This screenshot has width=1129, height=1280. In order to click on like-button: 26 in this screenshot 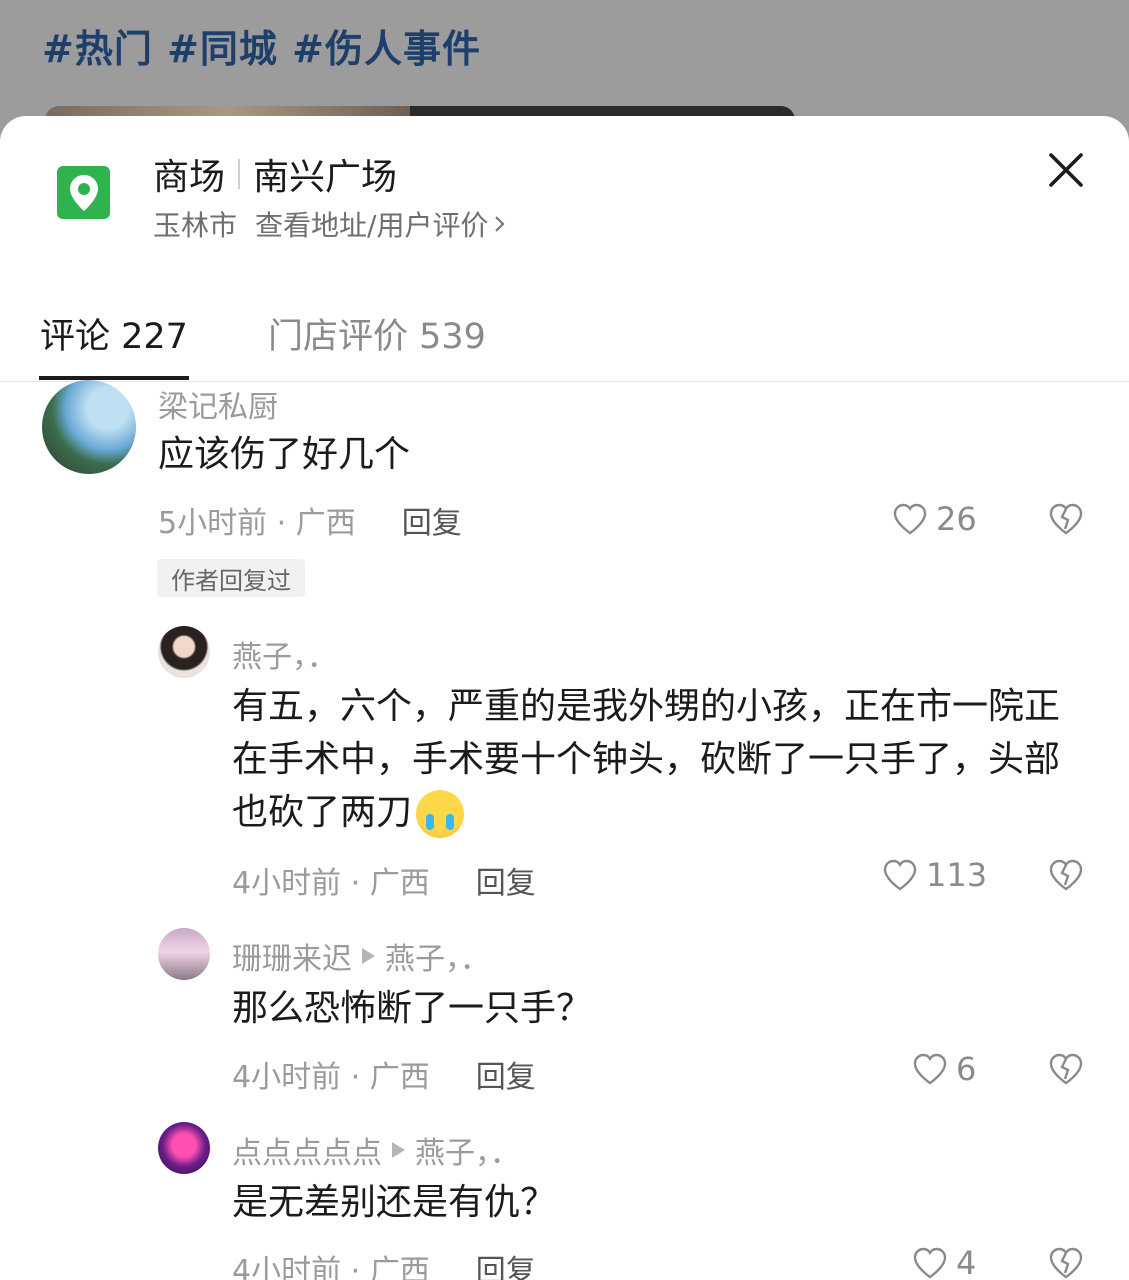, I will do `click(934, 519)`.